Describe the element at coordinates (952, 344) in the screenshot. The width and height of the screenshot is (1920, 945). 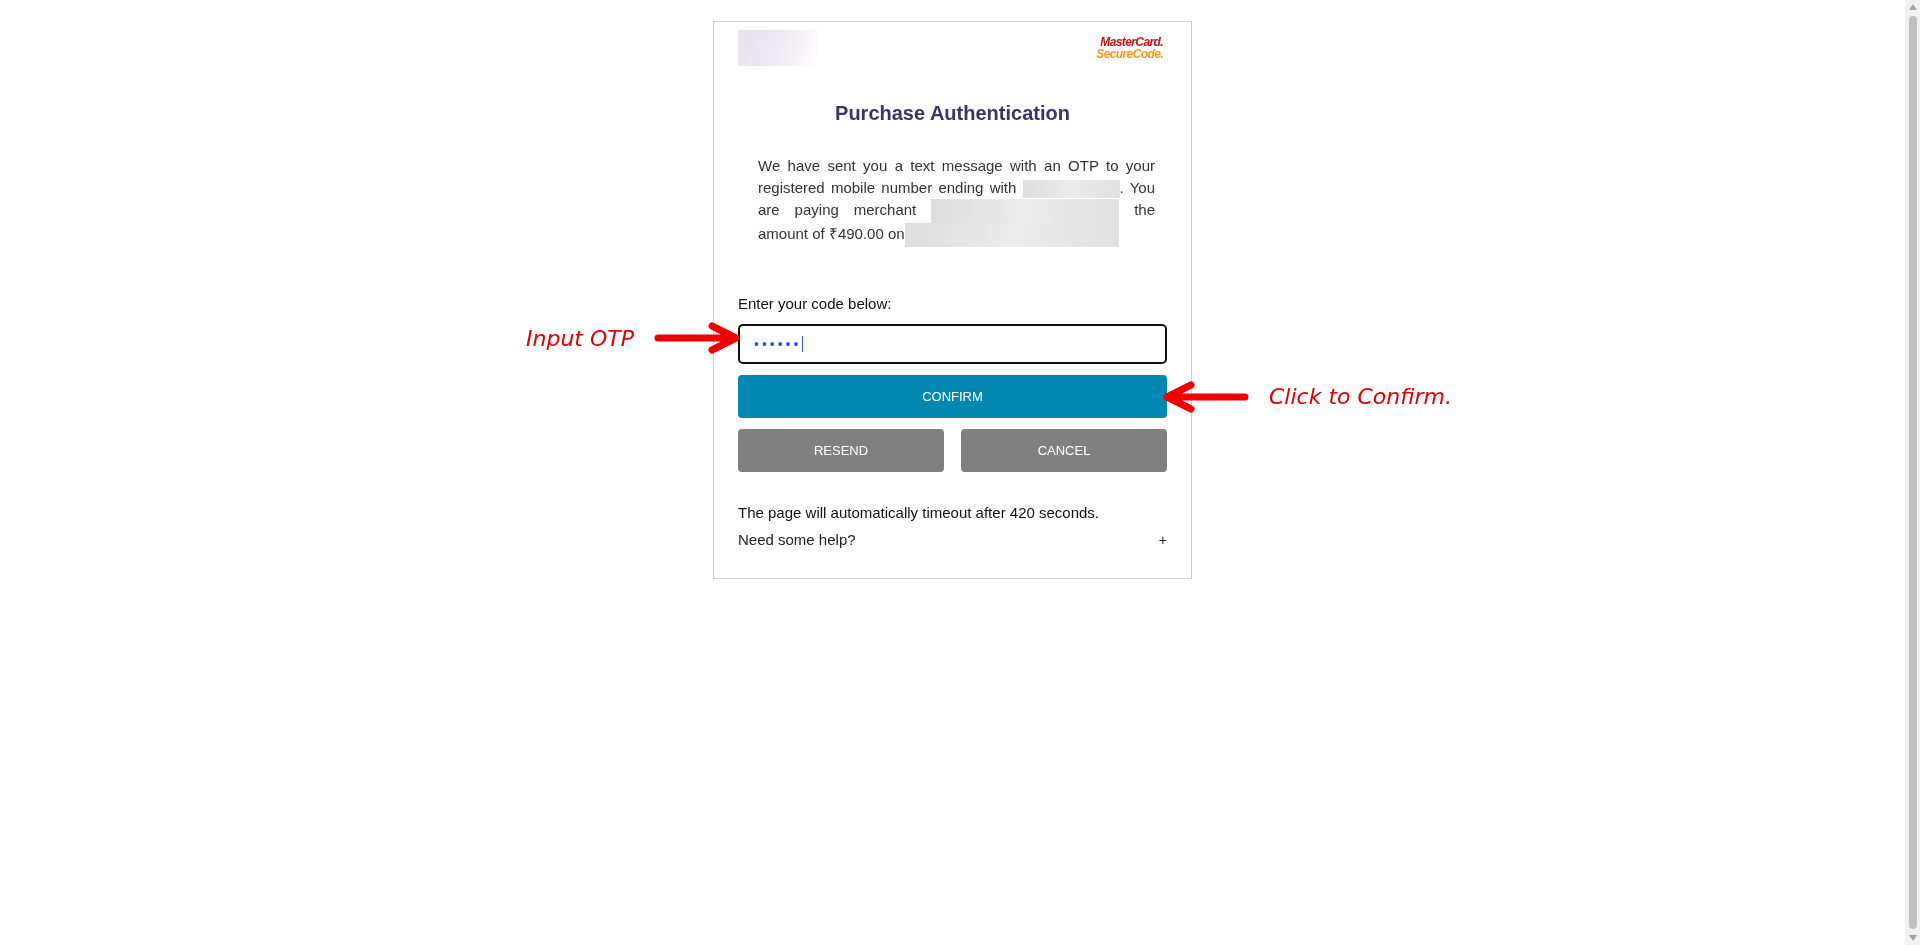
I see `code-input-field: ••••••` at that location.